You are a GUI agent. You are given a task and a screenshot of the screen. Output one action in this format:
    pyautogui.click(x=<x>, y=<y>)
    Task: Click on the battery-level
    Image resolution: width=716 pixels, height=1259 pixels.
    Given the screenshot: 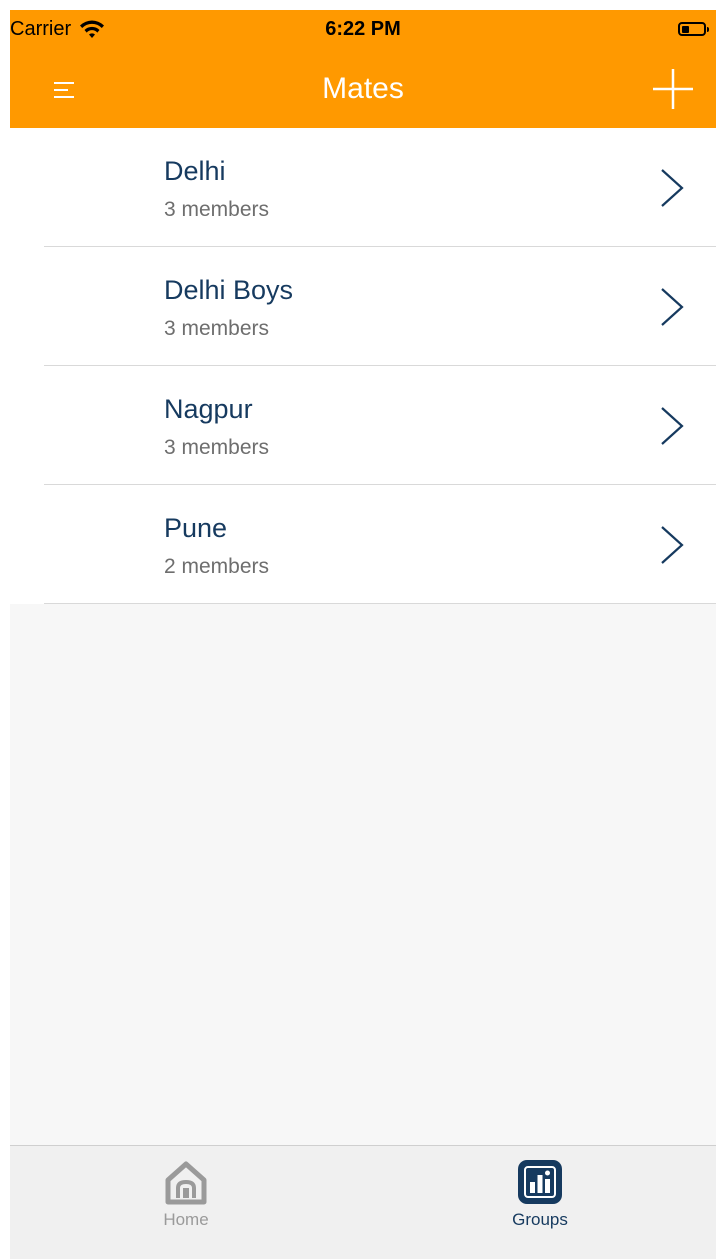 What is the action you would take?
    pyautogui.click(x=685, y=29)
    